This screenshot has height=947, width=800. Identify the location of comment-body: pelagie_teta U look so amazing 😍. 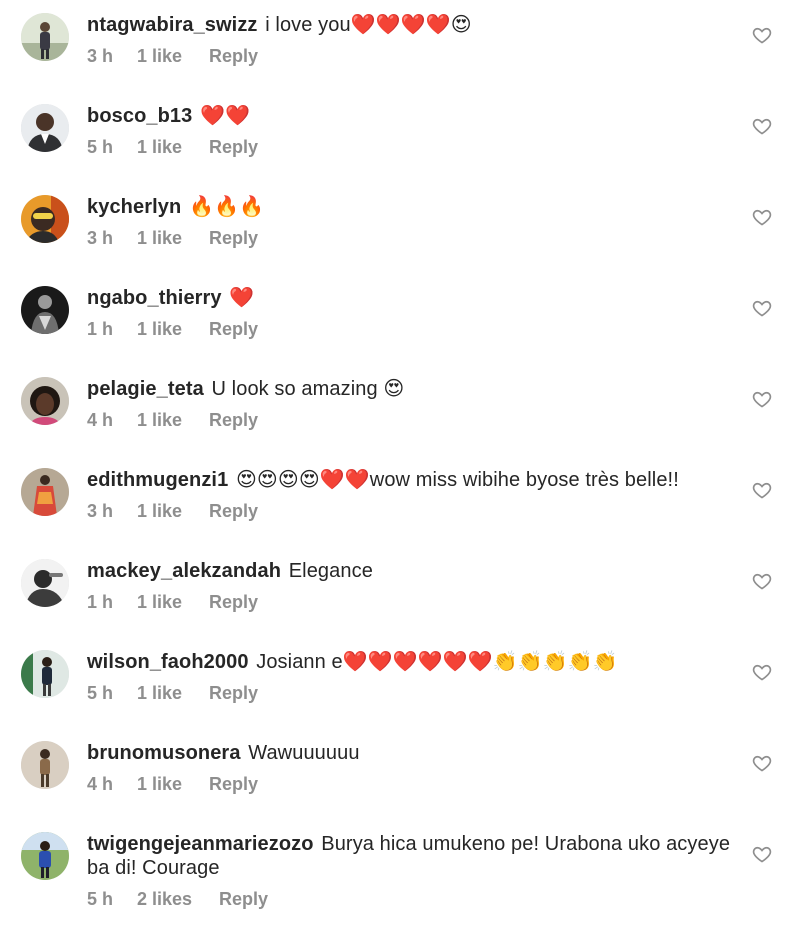
(412, 389).